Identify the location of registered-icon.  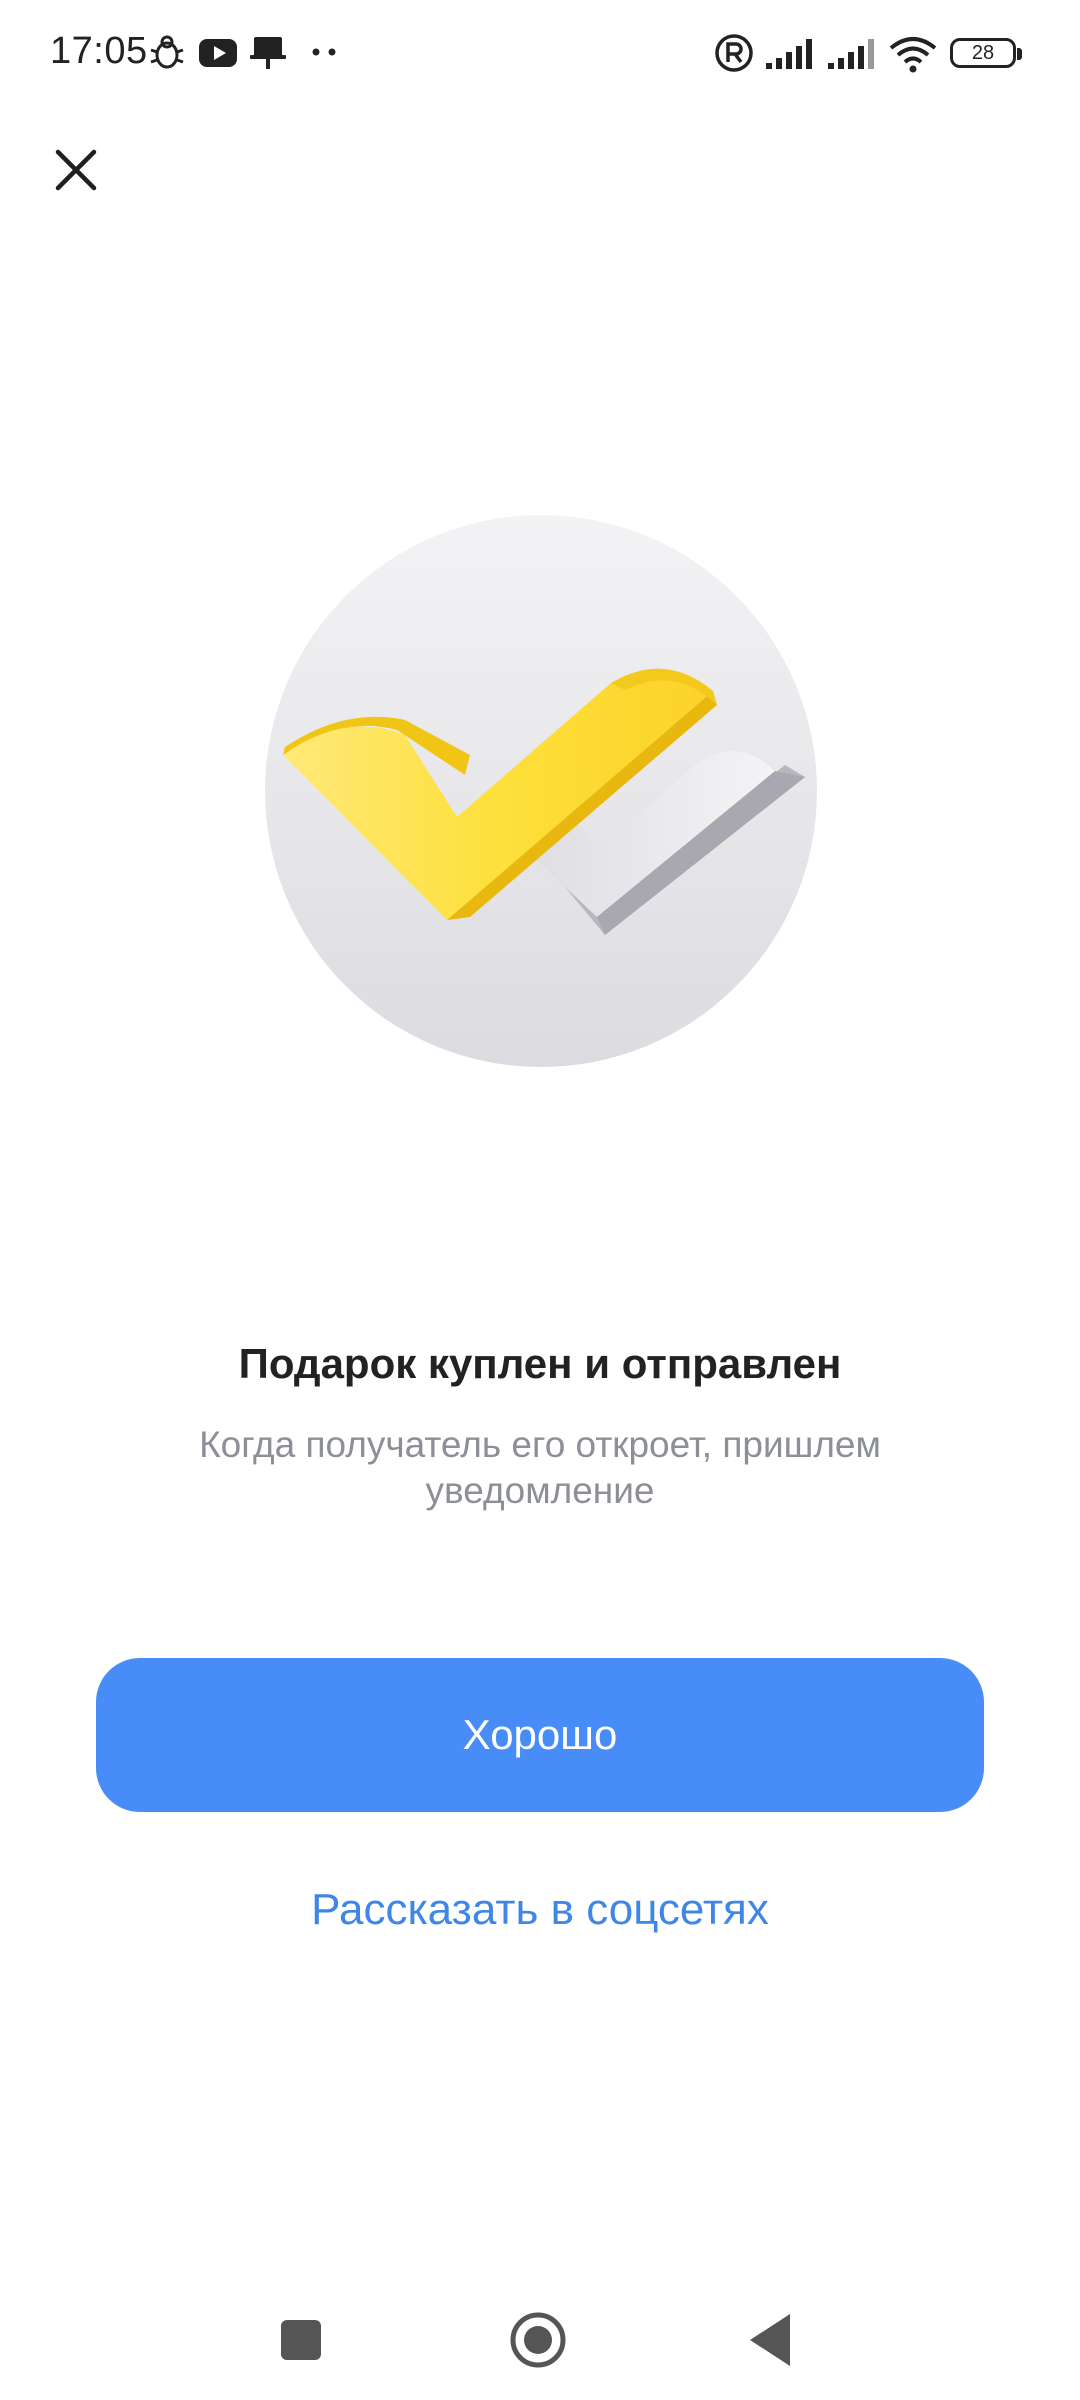
(734, 53).